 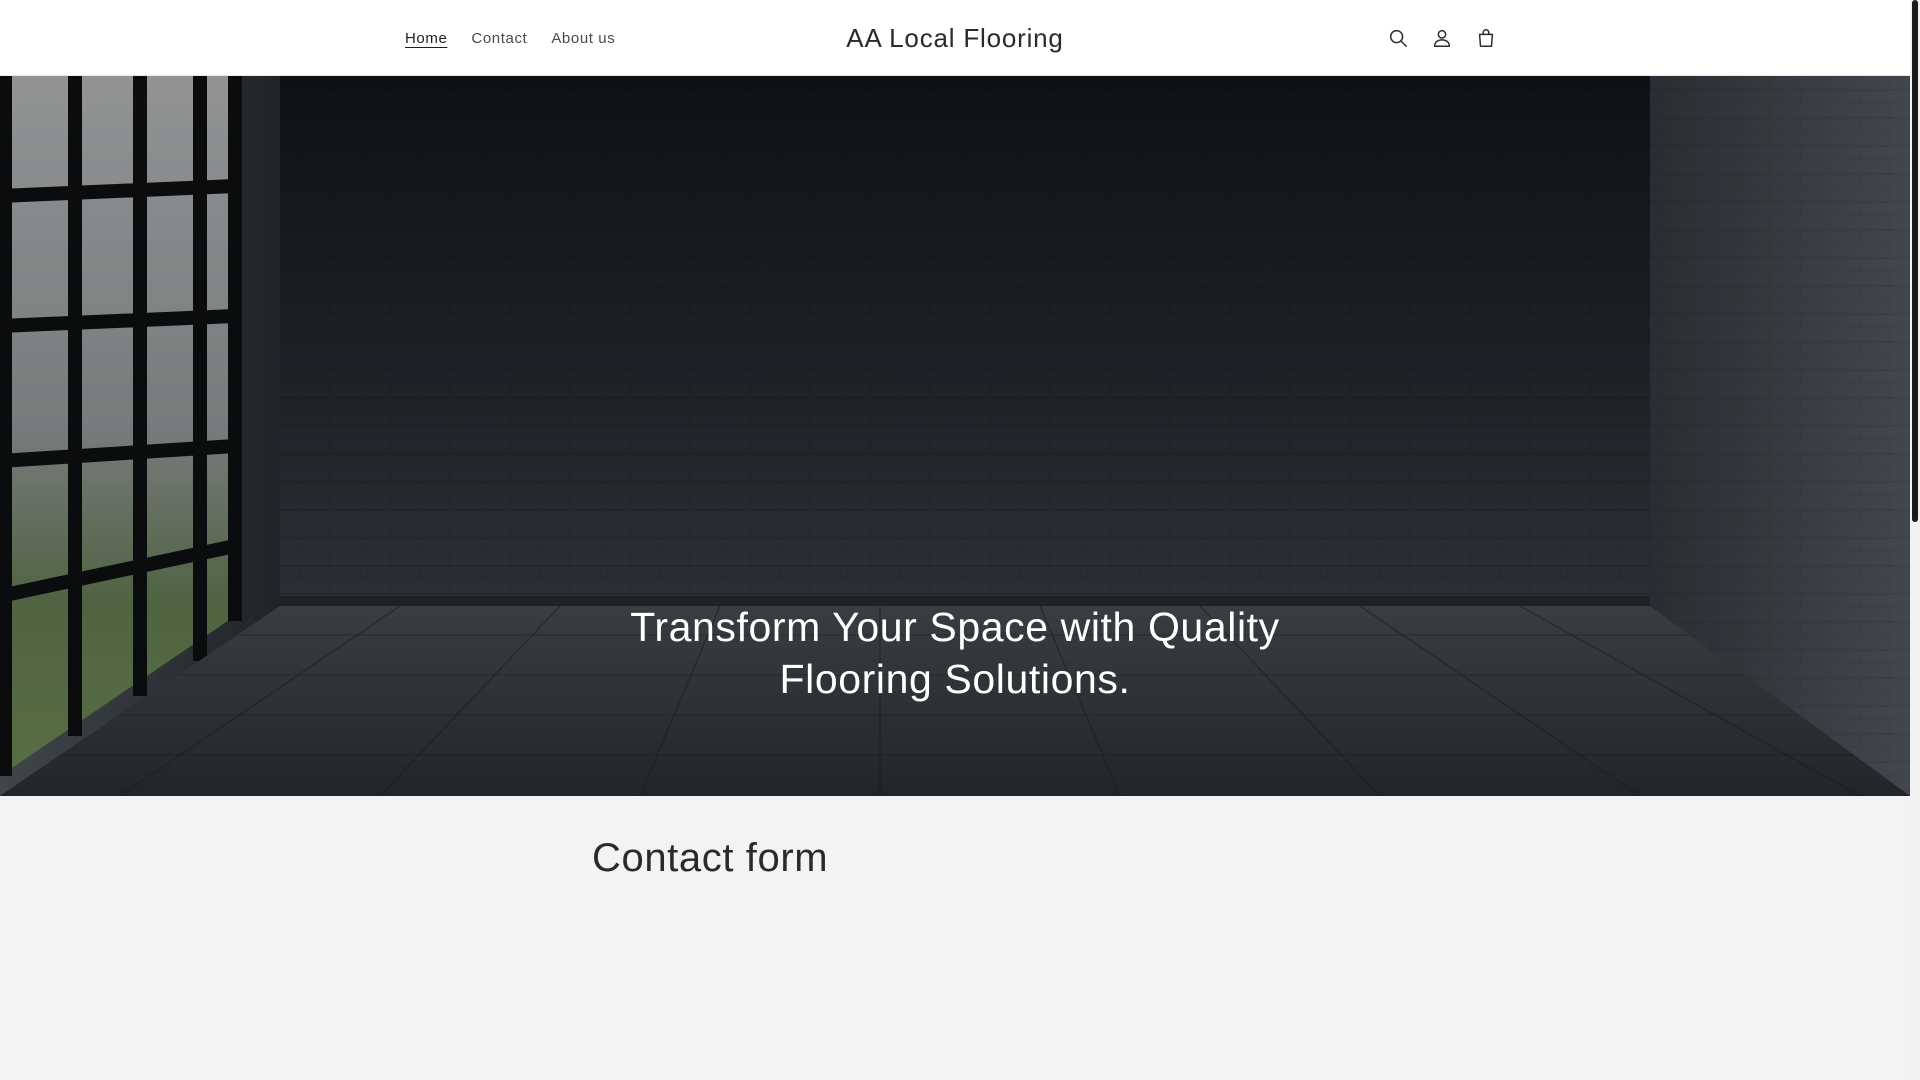 I want to click on header-icons, so click(x=1442, y=38).